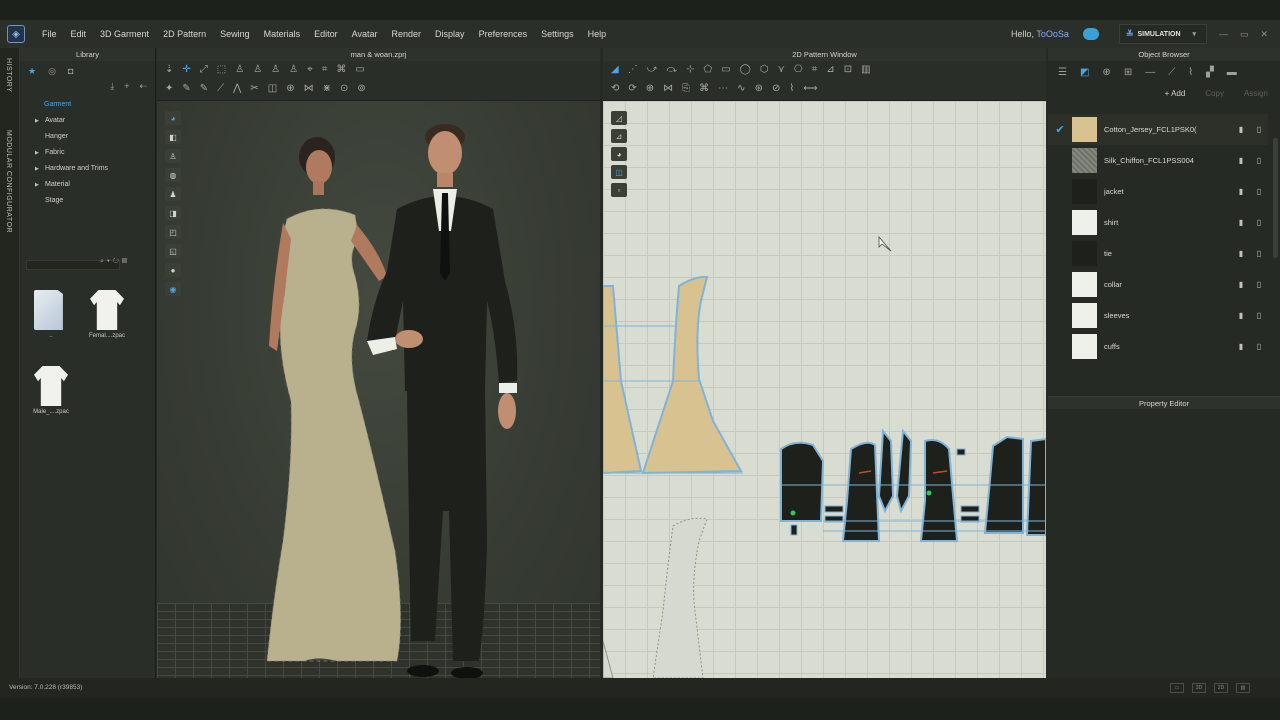  Describe the element at coordinates (810, 88) in the screenshot. I see `measure-2d-icon: ⟷` at that location.